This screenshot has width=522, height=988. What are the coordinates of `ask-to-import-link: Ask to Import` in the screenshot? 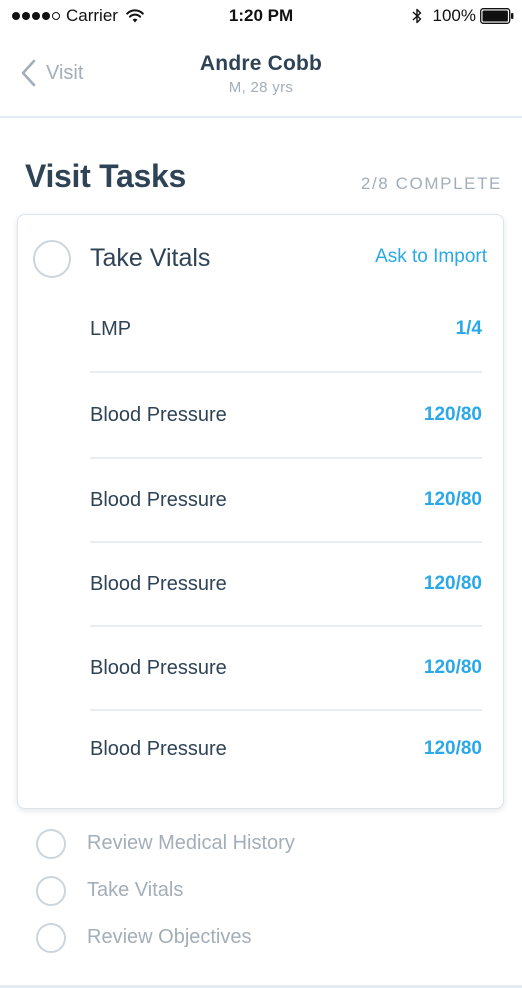 It's located at (431, 257).